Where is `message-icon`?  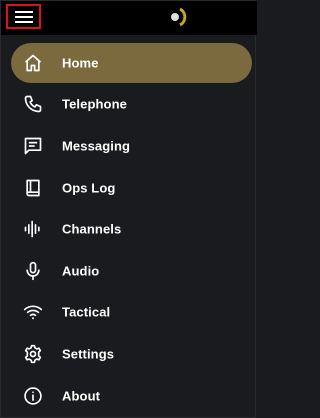 message-icon is located at coordinates (33, 146).